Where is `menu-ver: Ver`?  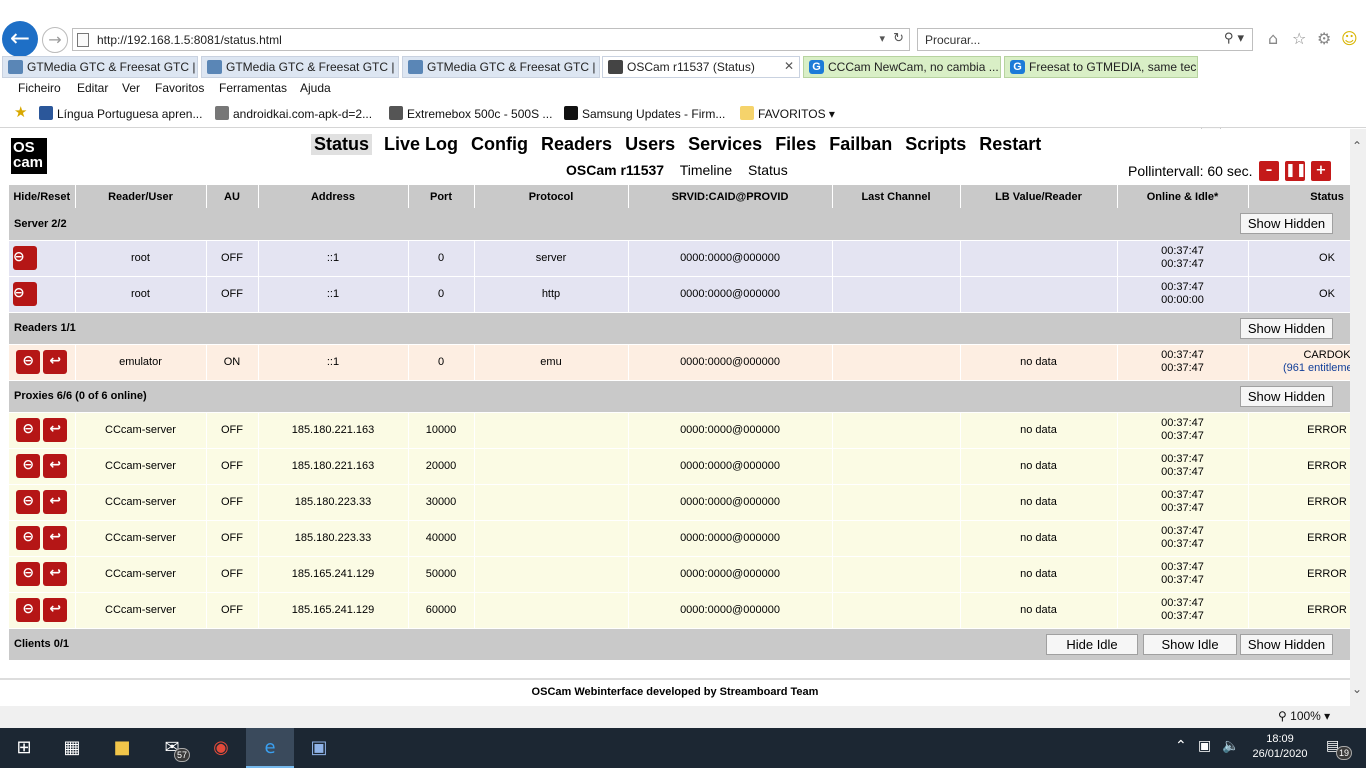
menu-ver: Ver is located at coordinates (131, 88).